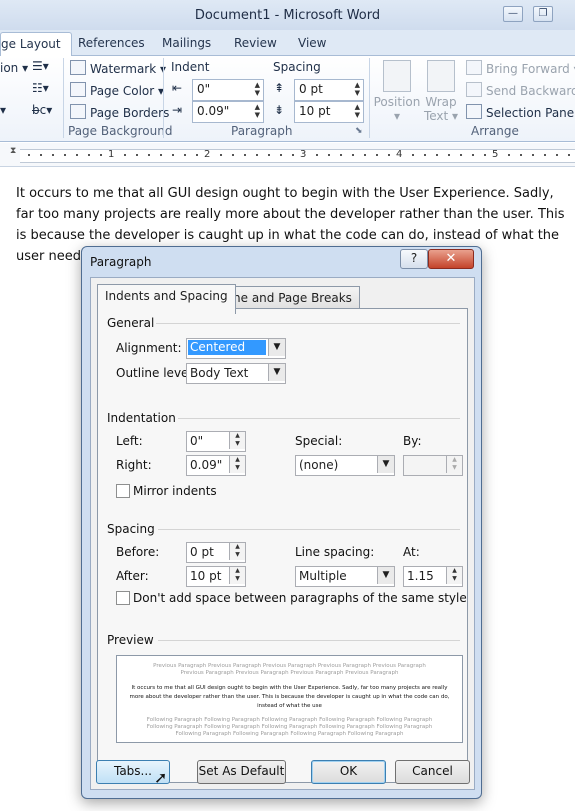 Image resolution: width=575 pixels, height=811 pixels. What do you see at coordinates (241, 772) in the screenshot?
I see `set-as-default-button: Set As Default` at bounding box center [241, 772].